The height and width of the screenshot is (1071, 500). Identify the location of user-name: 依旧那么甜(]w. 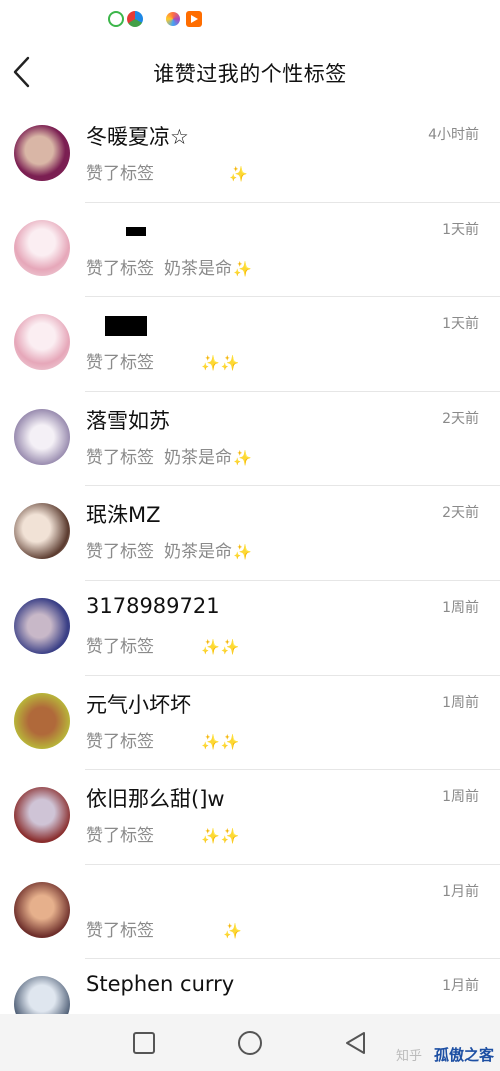
(155, 799).